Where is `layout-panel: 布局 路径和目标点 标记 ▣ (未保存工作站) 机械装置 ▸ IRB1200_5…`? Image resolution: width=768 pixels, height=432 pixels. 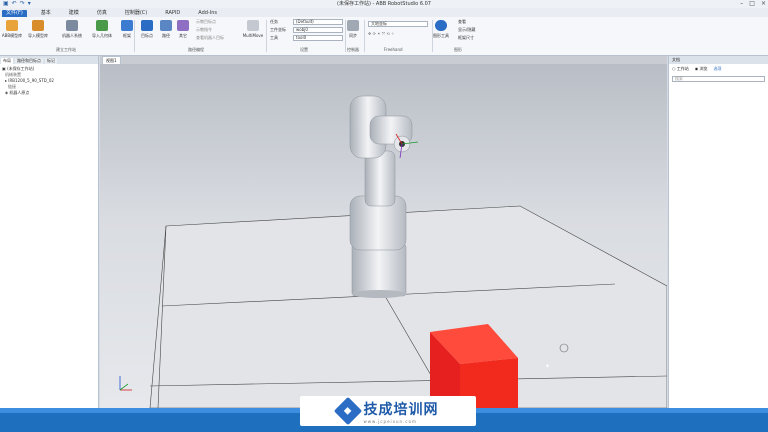
layout-panel: 布局 路径和目标点 标记 ▣ (未保存工作站) 机械装置 ▸ IRB1200_5… is located at coordinates (49, 232).